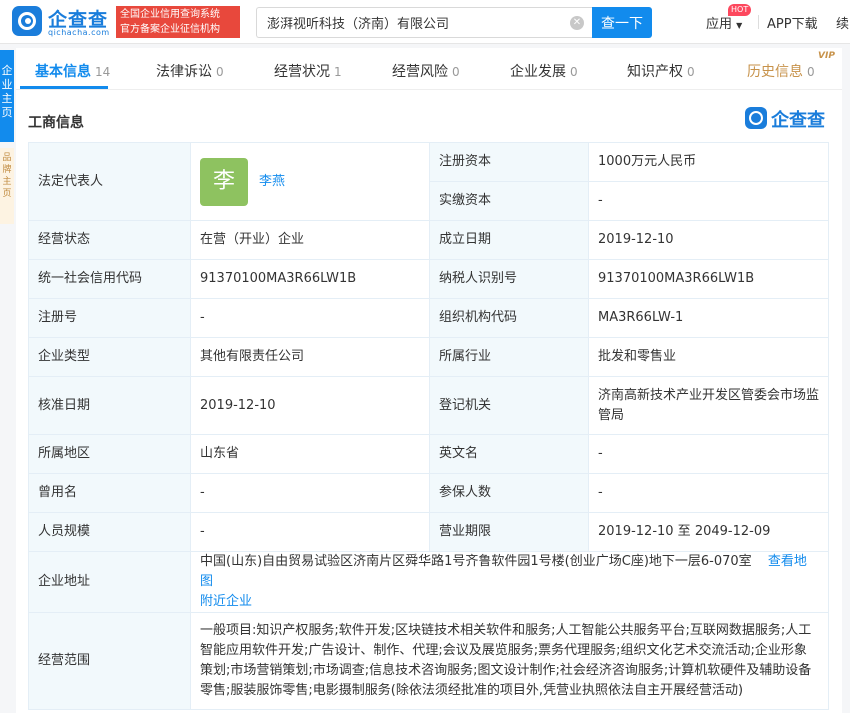 This screenshot has height=713, width=850. I want to click on tab-operation: 经营状况 1, so click(308, 71).